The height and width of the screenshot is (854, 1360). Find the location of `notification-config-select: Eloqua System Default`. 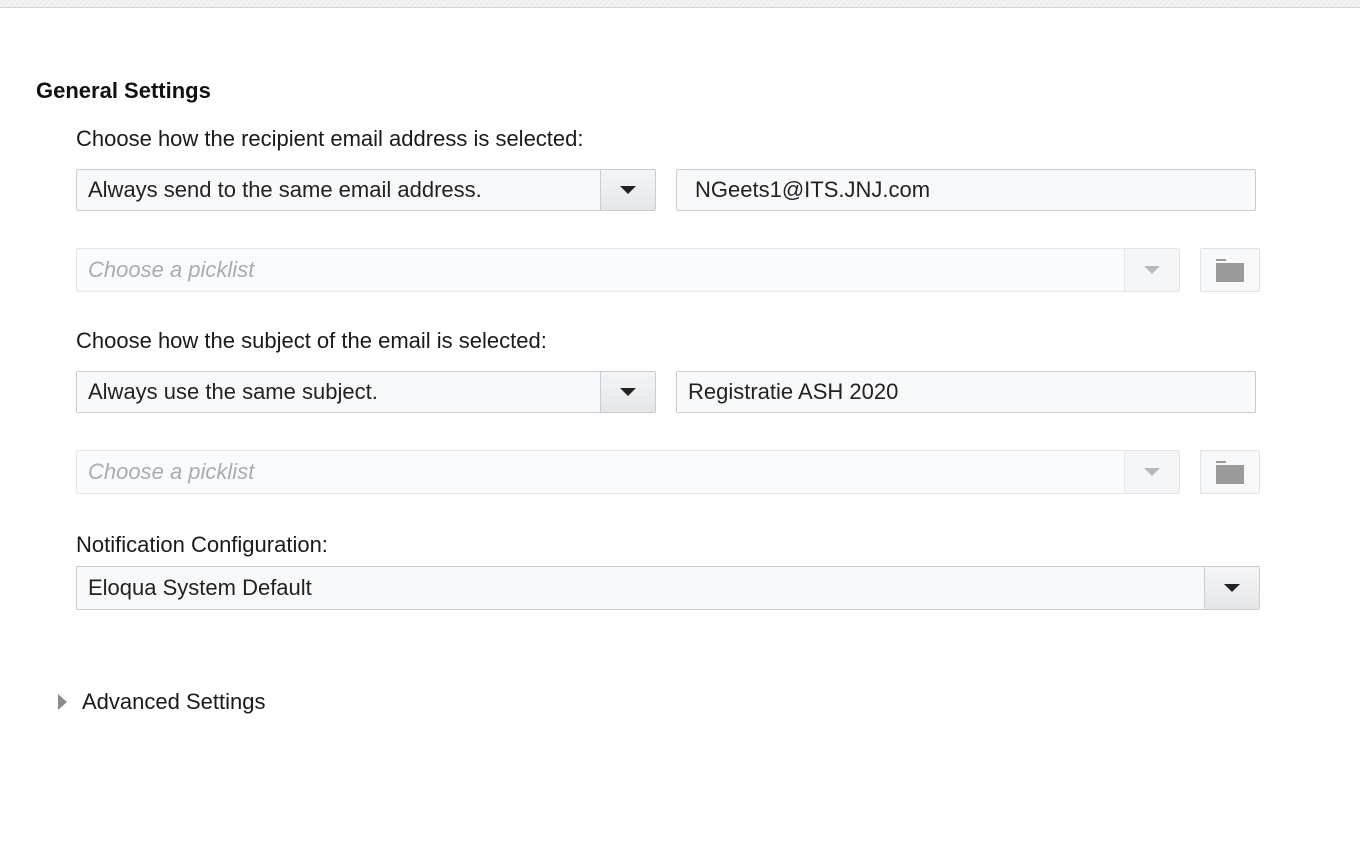

notification-config-select: Eloqua System Default is located at coordinates (668, 588).